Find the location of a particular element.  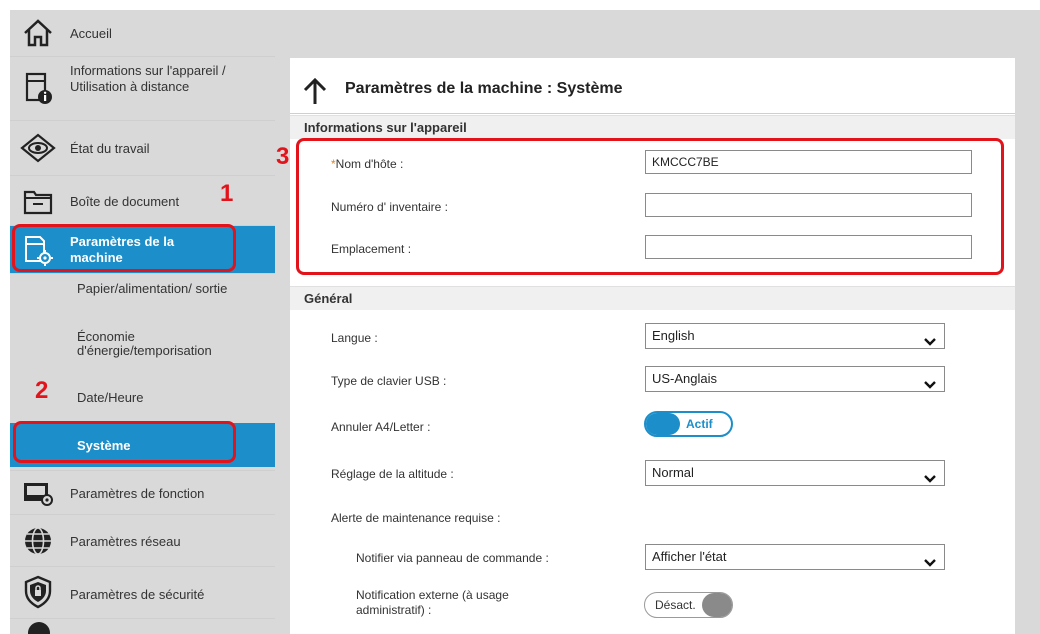

altitude-select-value: Normal is located at coordinates (673, 472).